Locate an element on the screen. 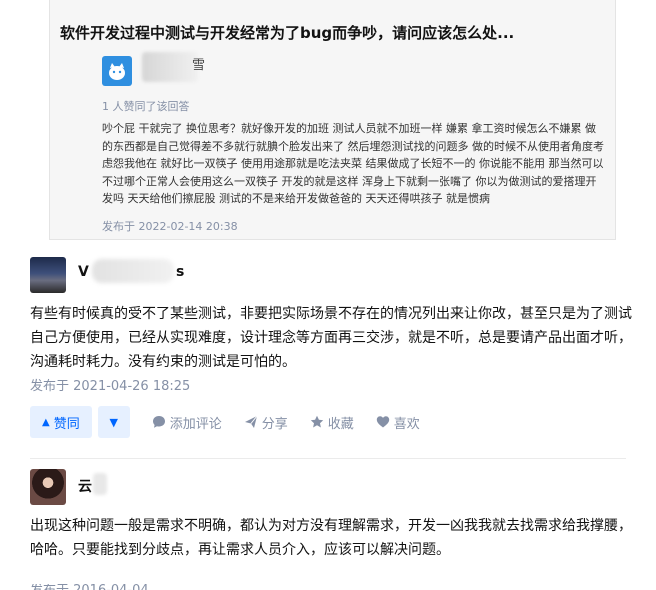 This screenshot has width=656, height=590. heart-icon is located at coordinates (382, 422).